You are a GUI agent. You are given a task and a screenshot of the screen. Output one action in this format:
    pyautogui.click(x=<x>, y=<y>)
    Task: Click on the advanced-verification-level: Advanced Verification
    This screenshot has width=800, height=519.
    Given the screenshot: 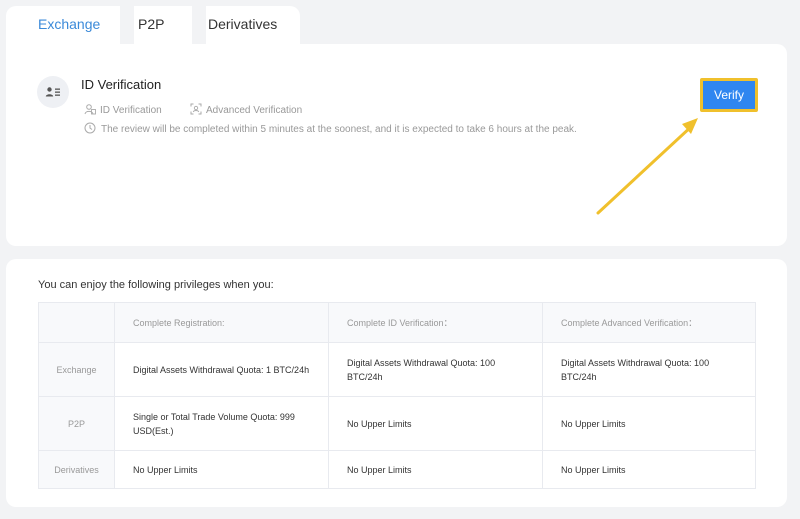 What is the action you would take?
    pyautogui.click(x=246, y=110)
    